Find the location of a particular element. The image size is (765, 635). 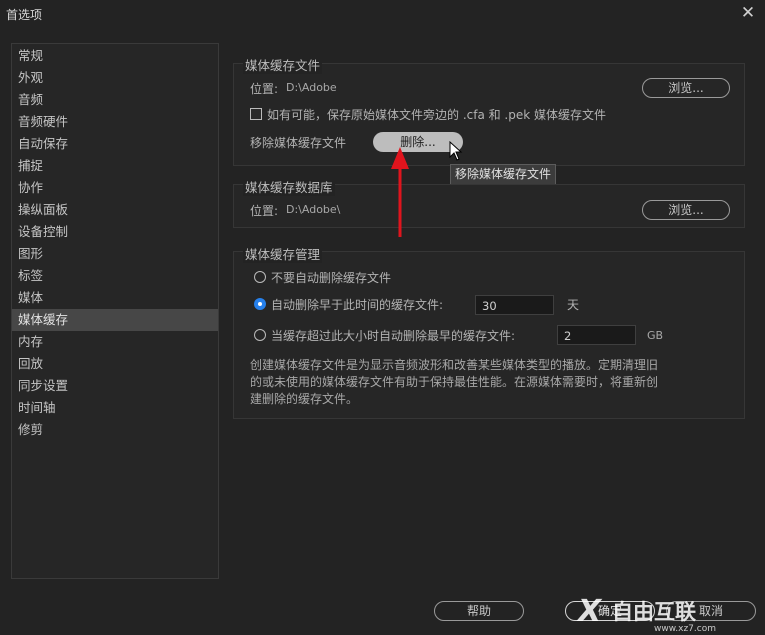

cache-db-title: 媒体缓存数据库 is located at coordinates (289, 186).